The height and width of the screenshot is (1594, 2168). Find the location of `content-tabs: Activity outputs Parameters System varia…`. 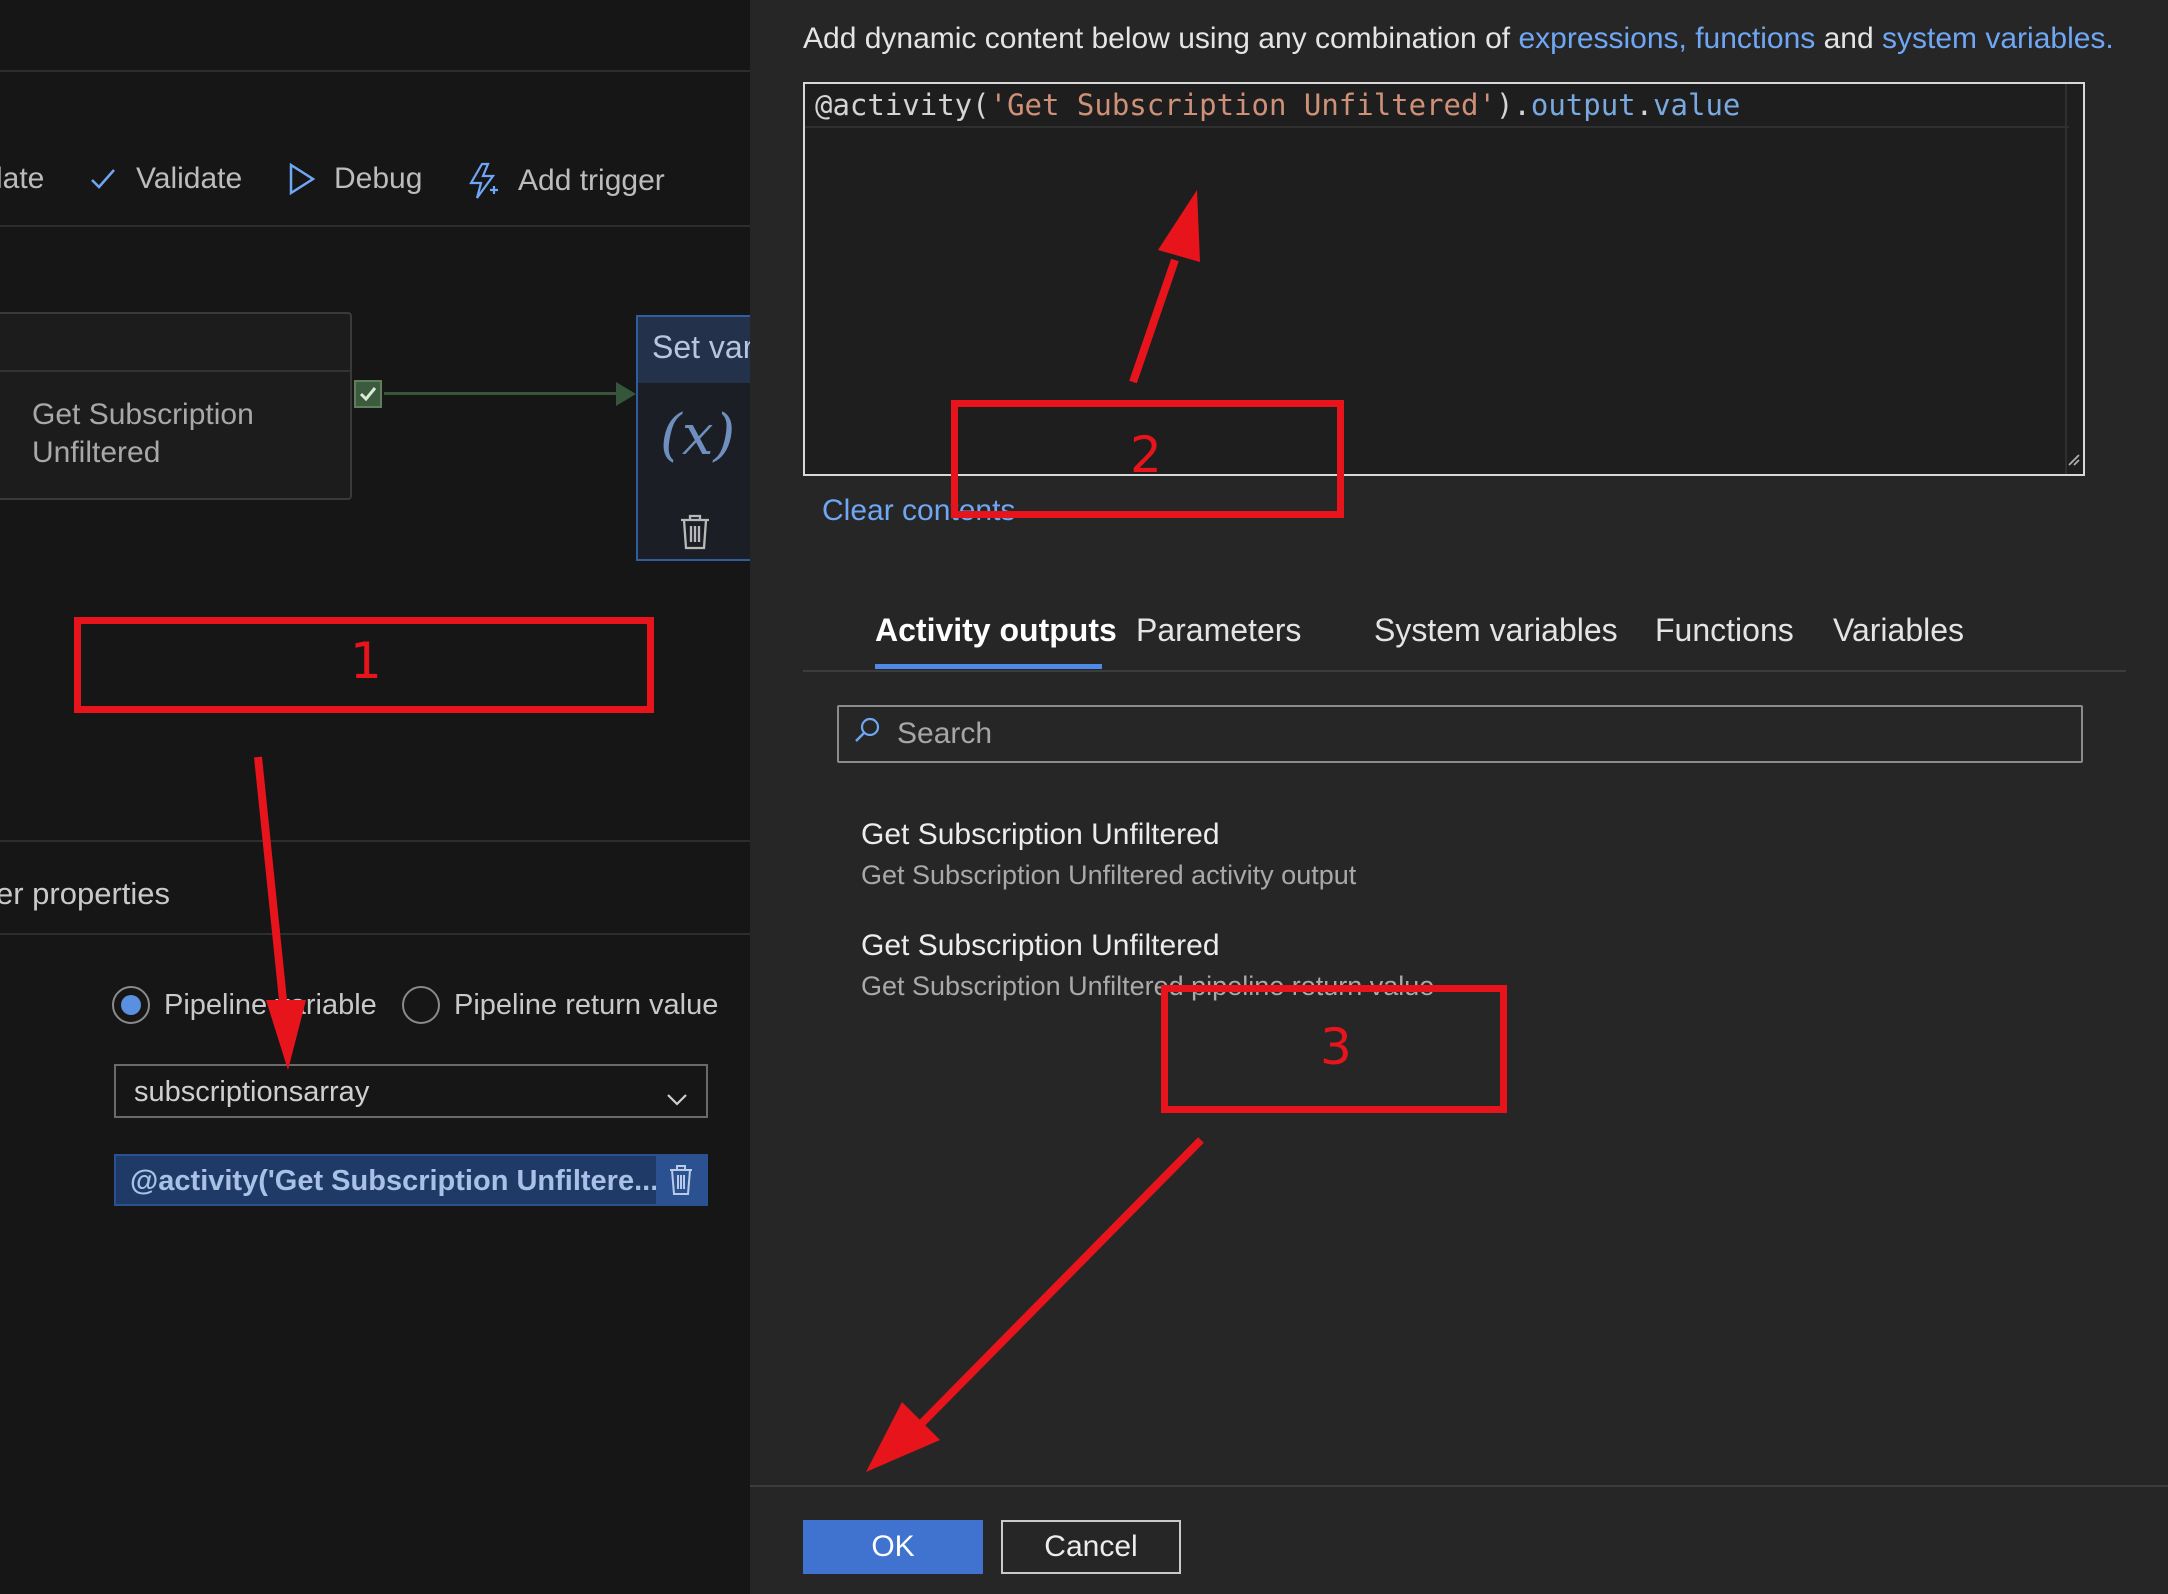

content-tabs: Activity outputs Parameters System varia… is located at coordinates (1464, 639).